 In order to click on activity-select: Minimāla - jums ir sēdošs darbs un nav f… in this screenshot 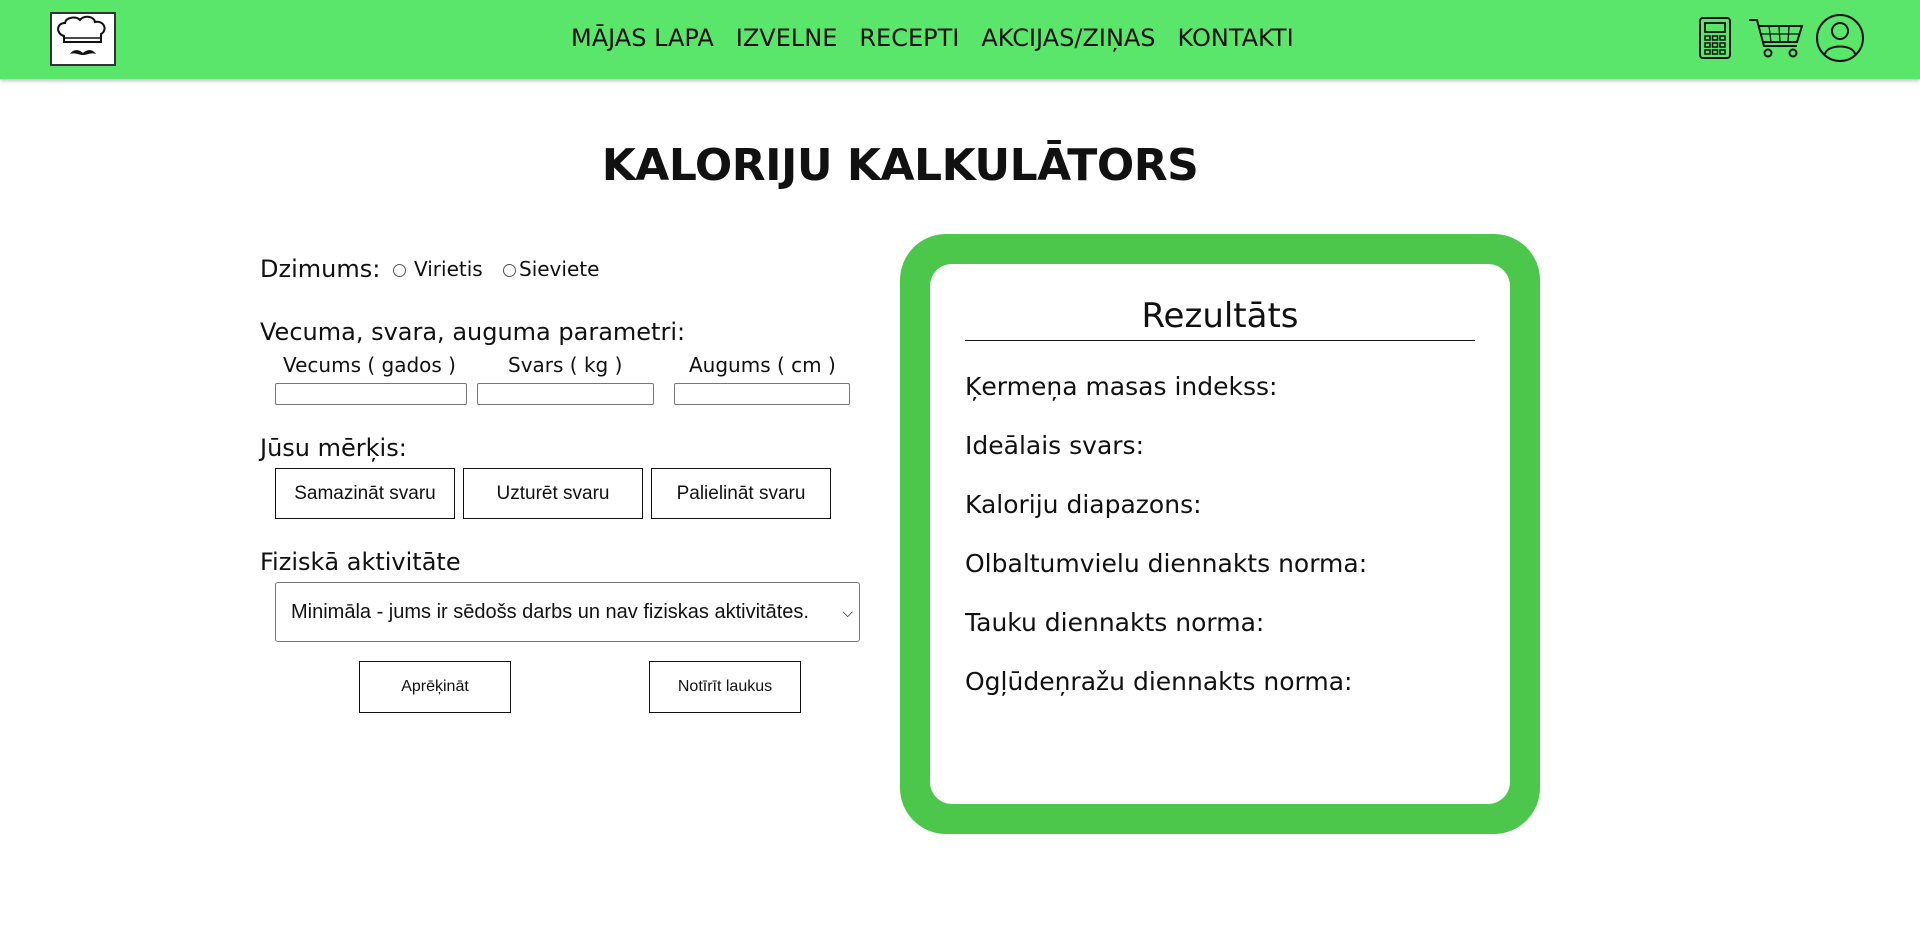, I will do `click(567, 612)`.